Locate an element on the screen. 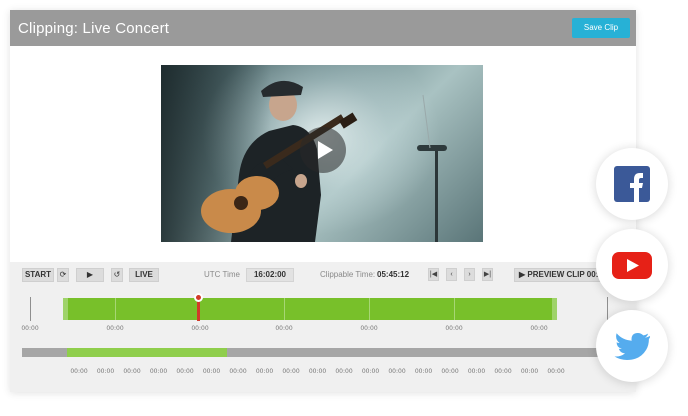 The height and width of the screenshot is (416, 688). play-icon is located at coordinates (325, 150).